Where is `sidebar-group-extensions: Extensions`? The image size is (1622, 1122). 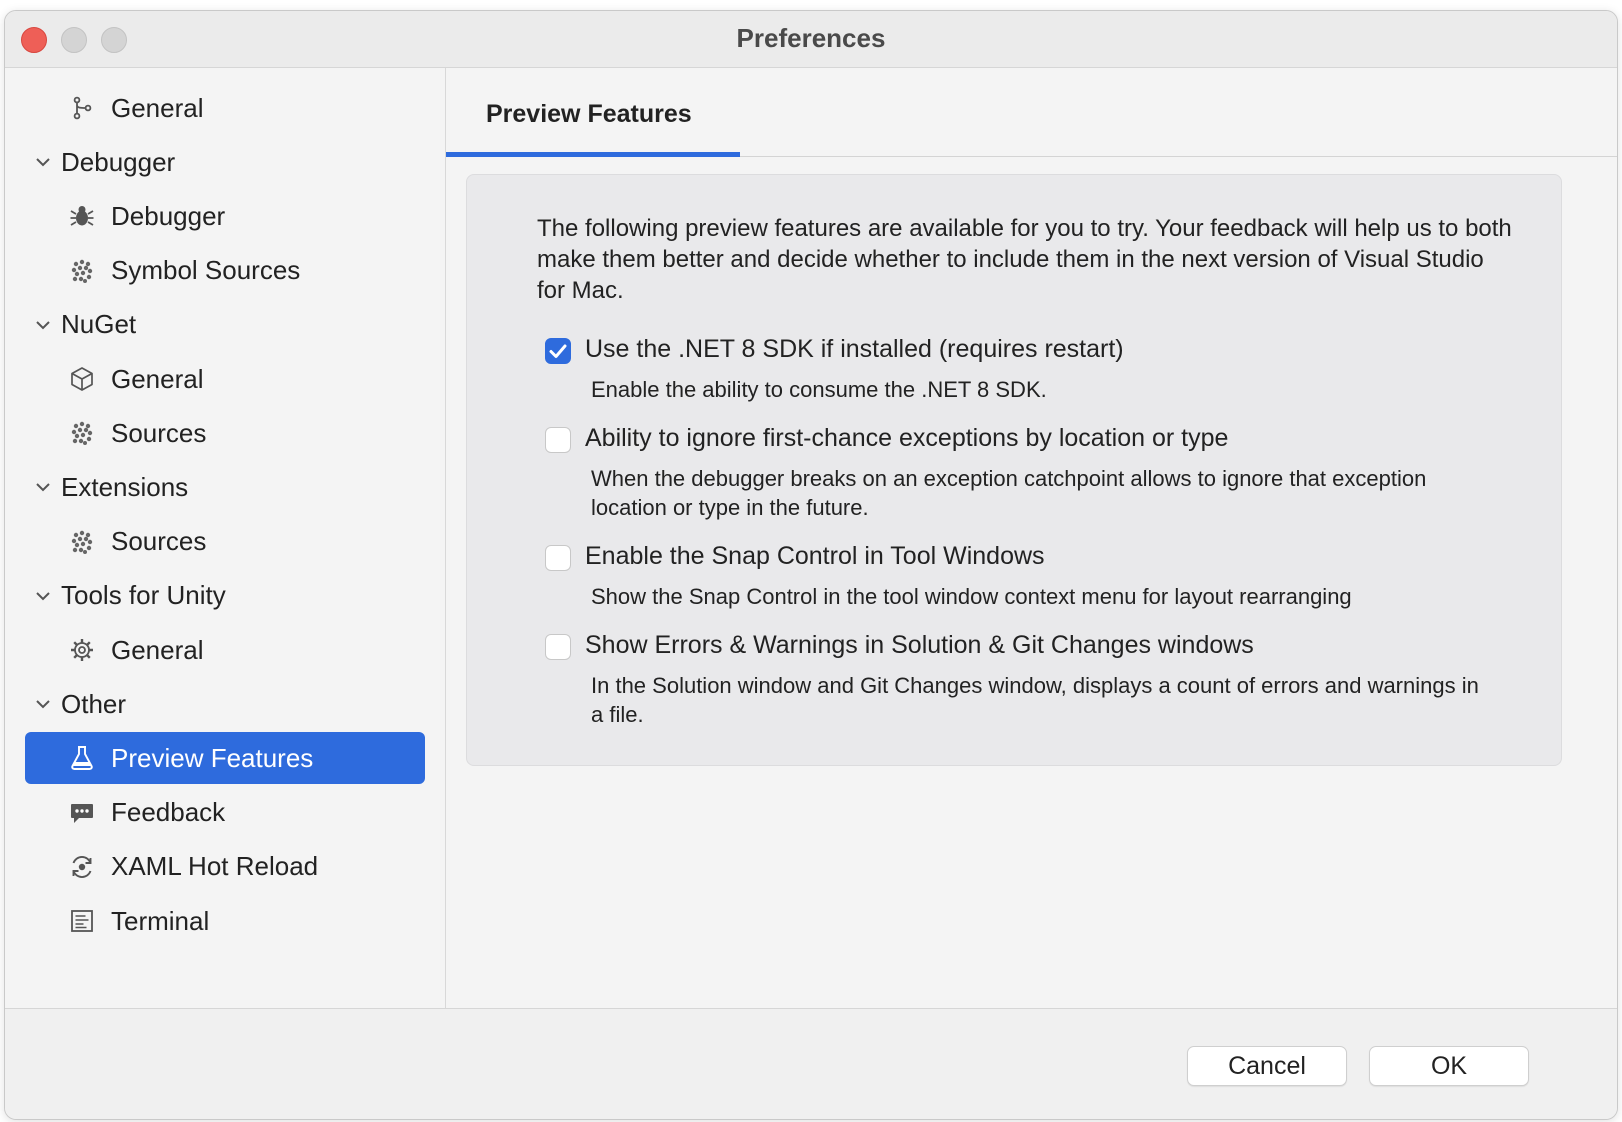 sidebar-group-extensions: Extensions is located at coordinates (225, 487).